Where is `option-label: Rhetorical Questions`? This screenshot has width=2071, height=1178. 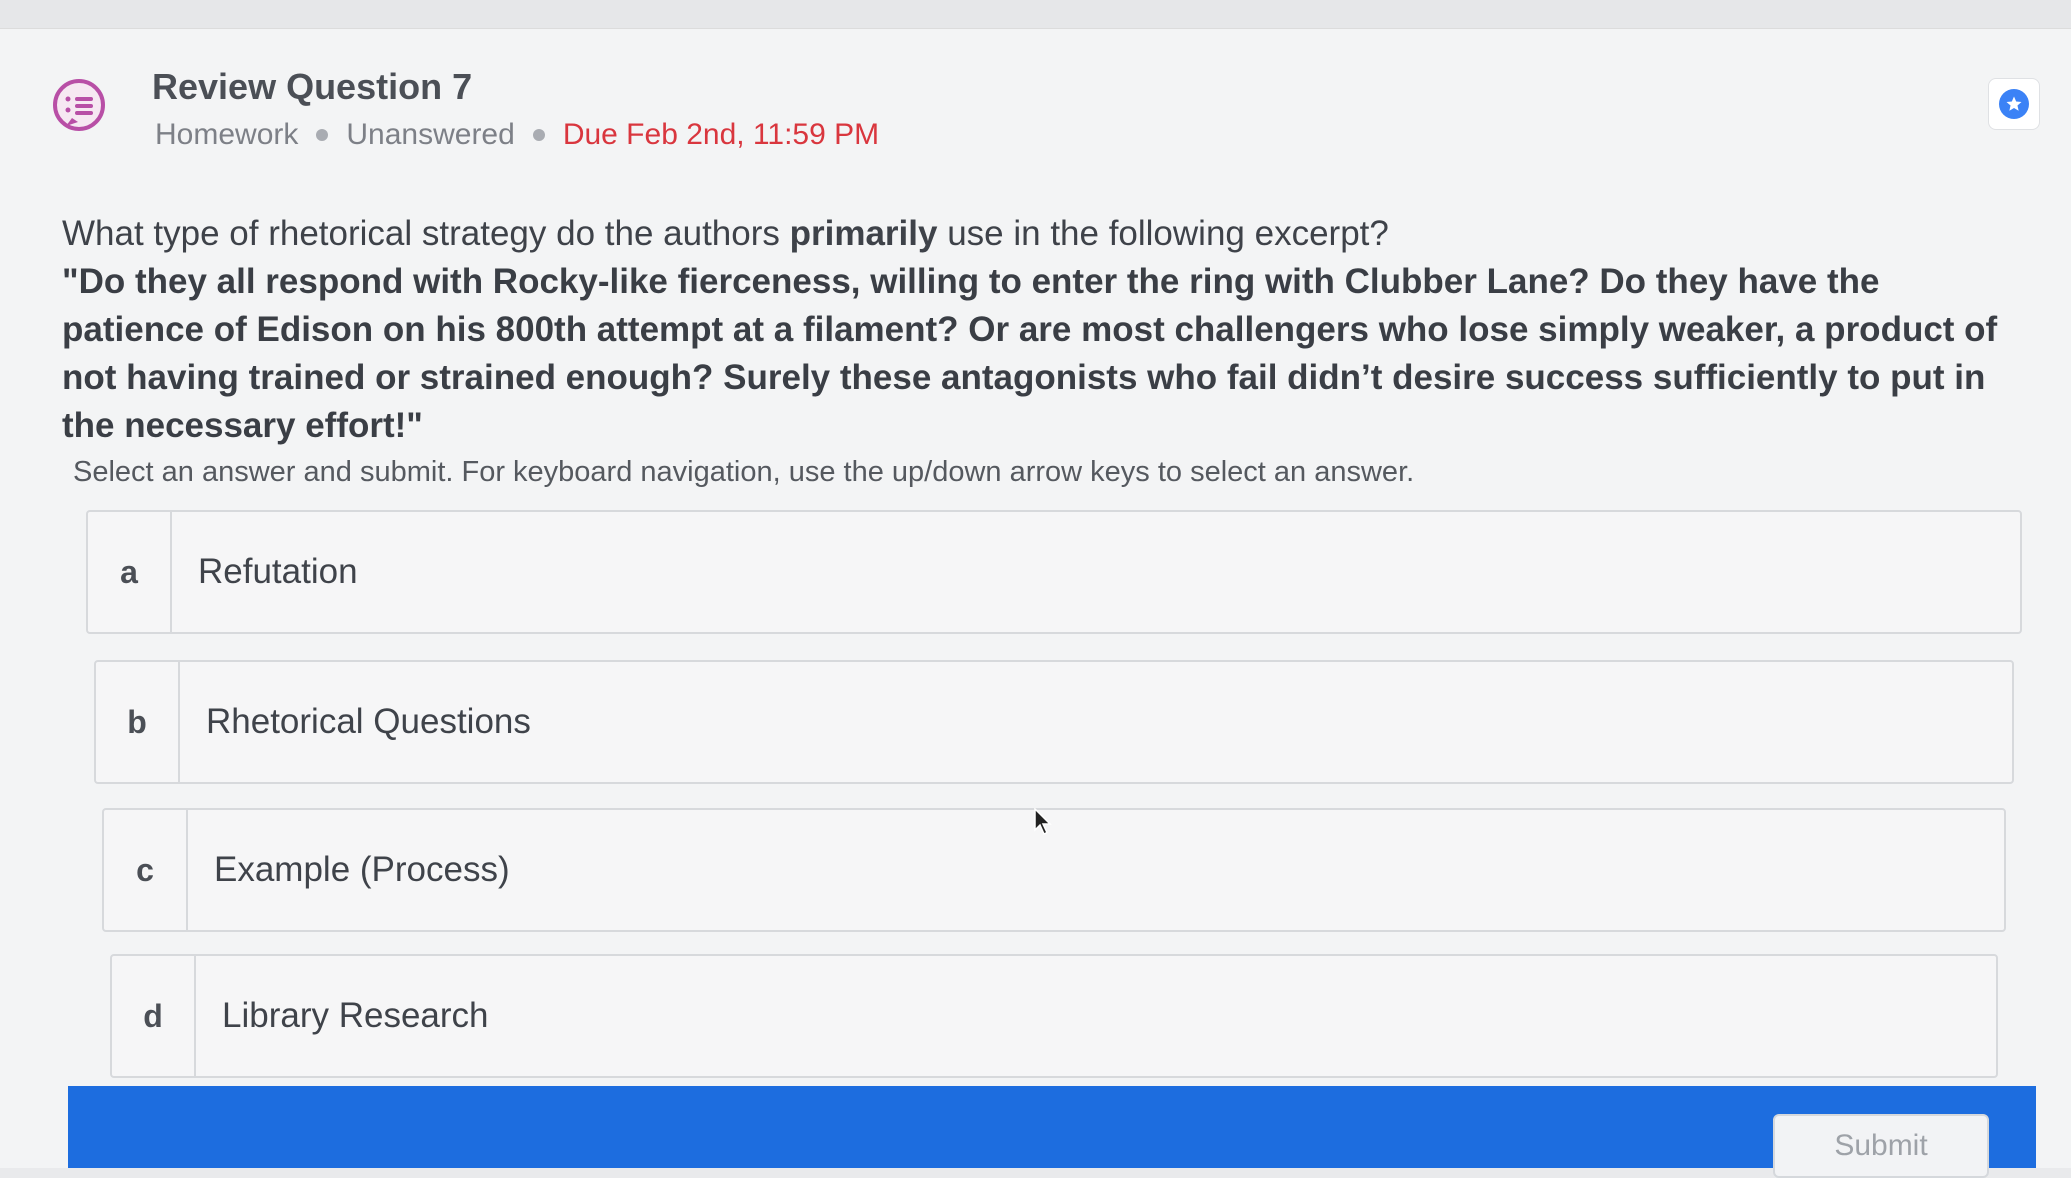 option-label: Rhetorical Questions is located at coordinates (368, 721).